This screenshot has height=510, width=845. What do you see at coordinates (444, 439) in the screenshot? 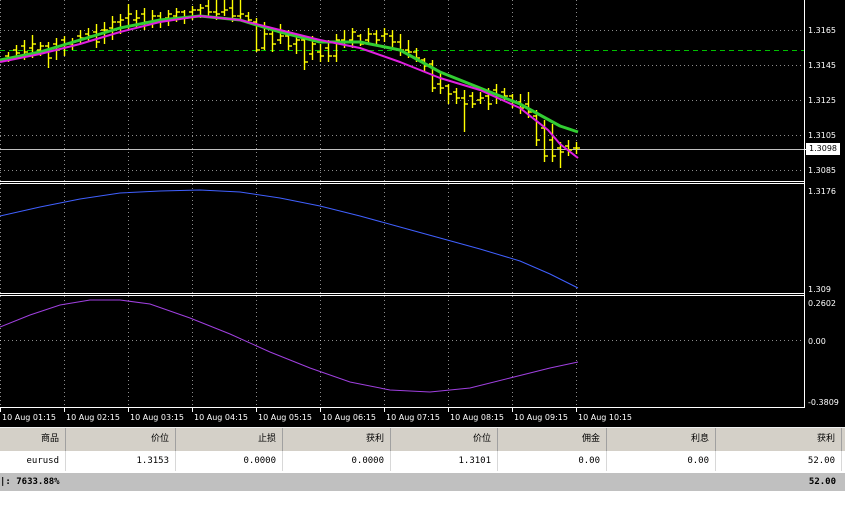
I see `col-price-header: 价位` at bounding box center [444, 439].